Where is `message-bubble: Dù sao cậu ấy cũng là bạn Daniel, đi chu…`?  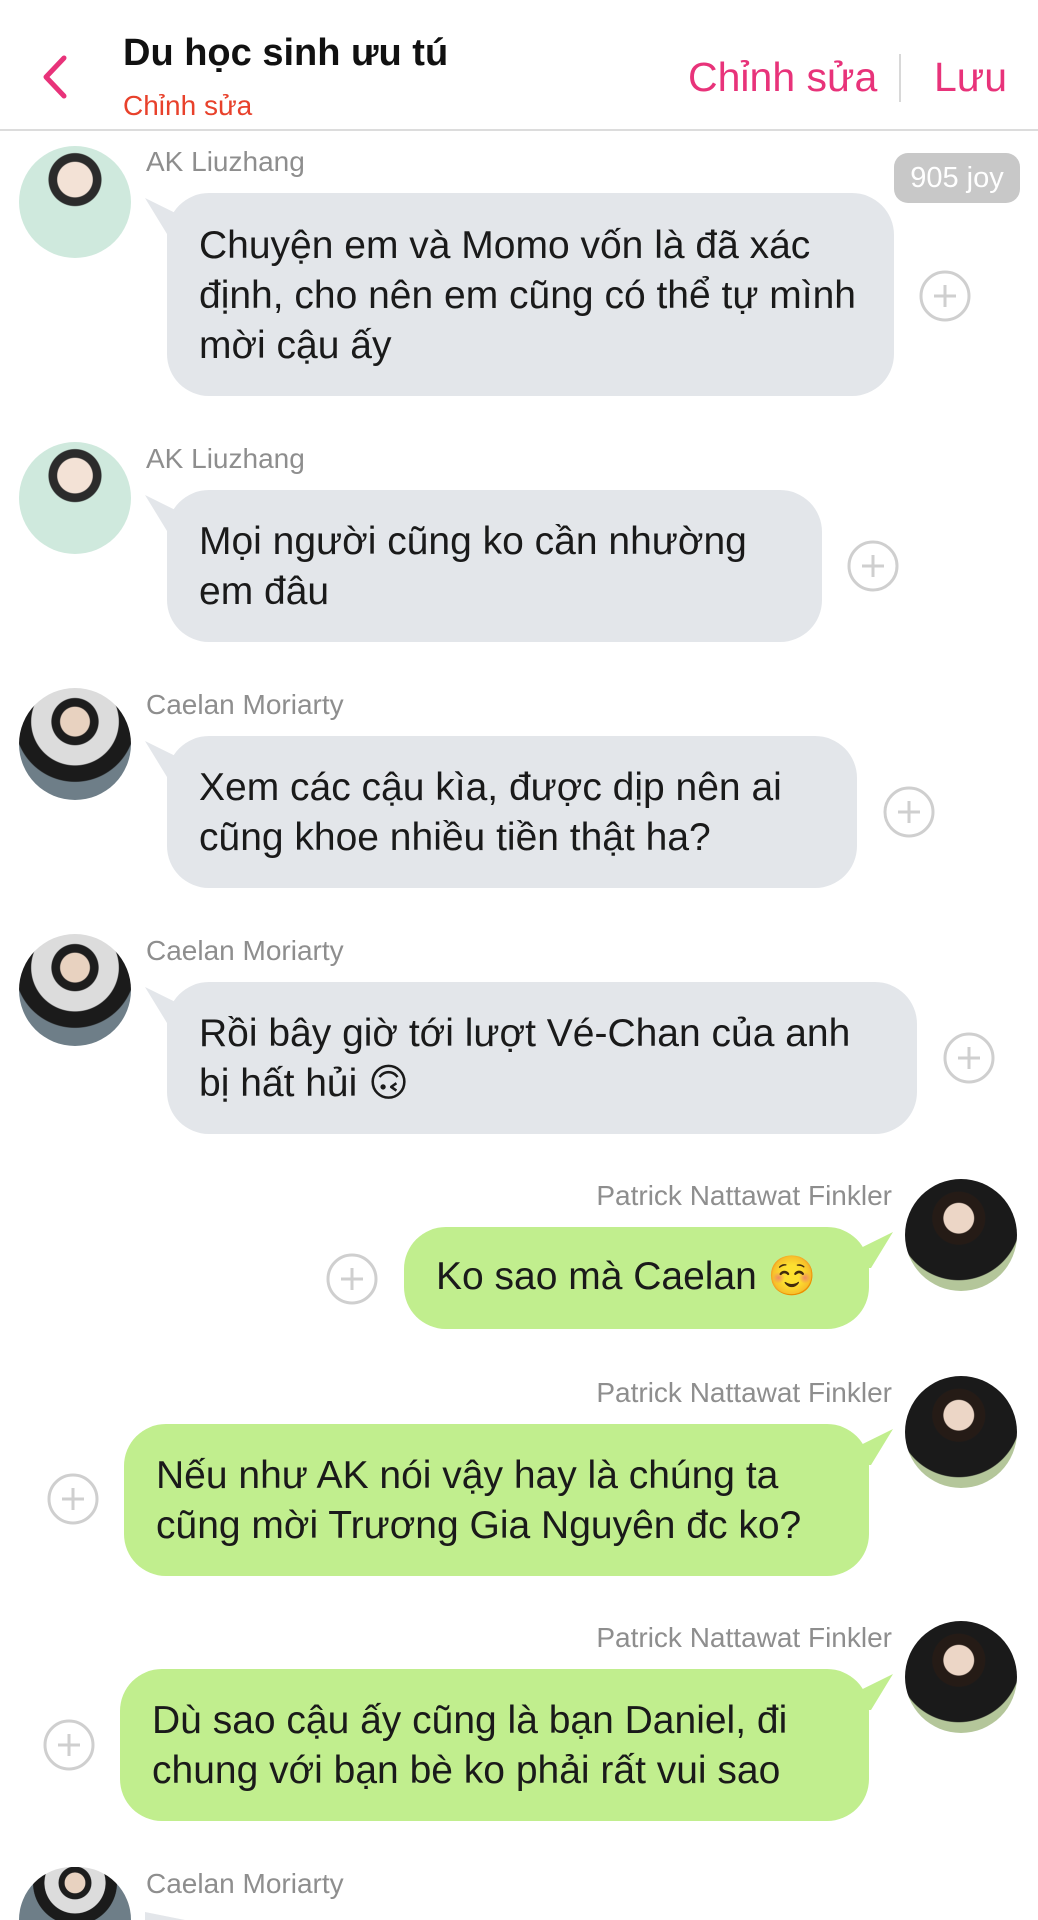 message-bubble: Dù sao cậu ấy cũng là bạn Daniel, đi chu… is located at coordinates (494, 1745).